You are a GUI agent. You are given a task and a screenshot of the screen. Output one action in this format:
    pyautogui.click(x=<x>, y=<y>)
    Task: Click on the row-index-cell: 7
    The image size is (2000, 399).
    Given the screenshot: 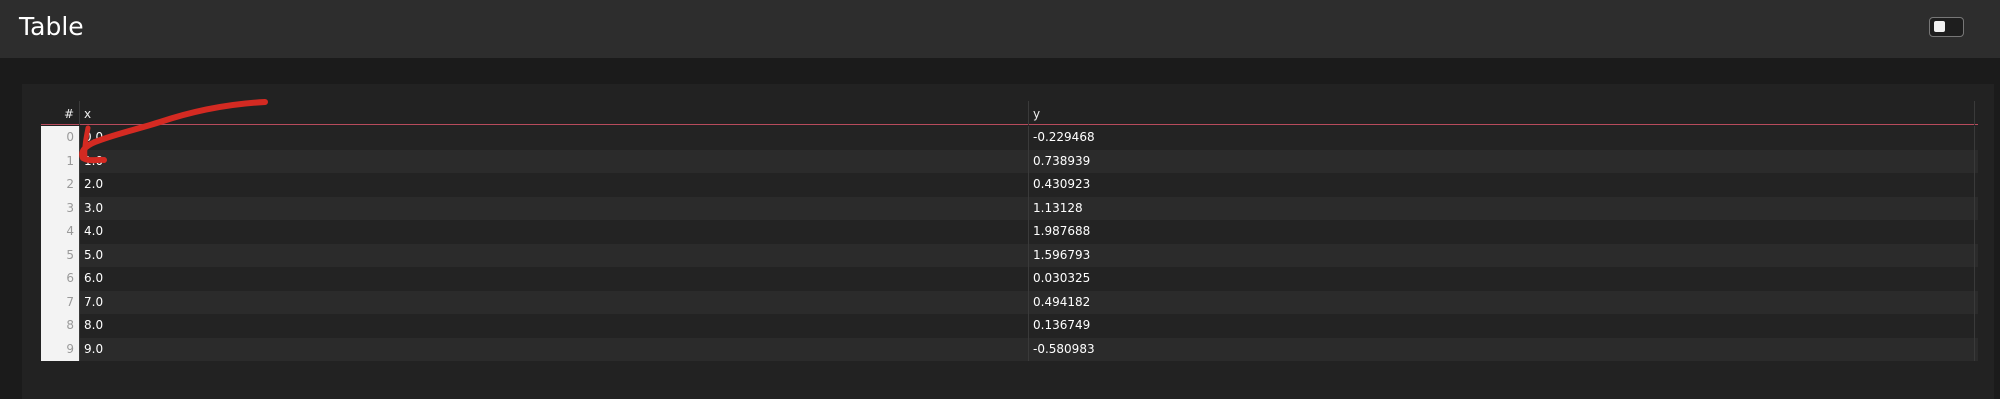 What is the action you would take?
    pyautogui.click(x=60, y=302)
    